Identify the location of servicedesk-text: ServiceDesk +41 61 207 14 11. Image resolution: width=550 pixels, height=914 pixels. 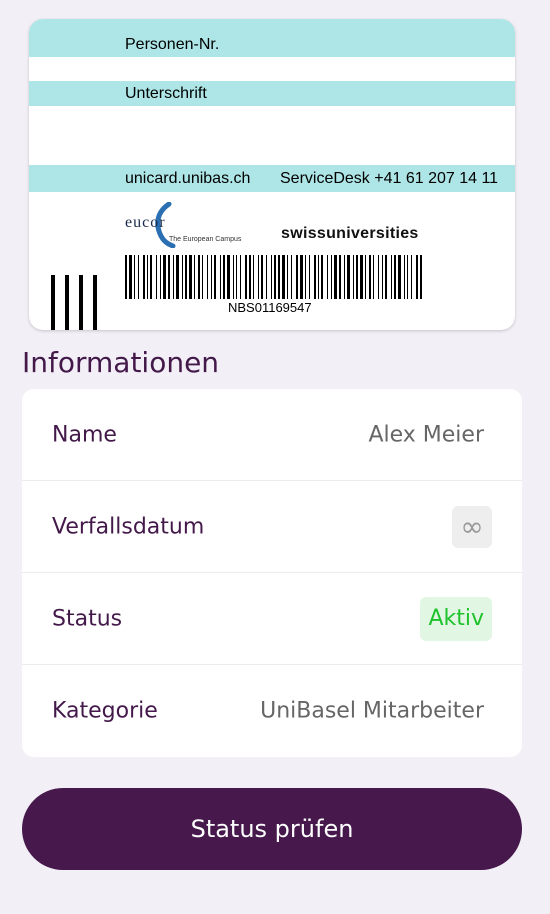
(389, 178).